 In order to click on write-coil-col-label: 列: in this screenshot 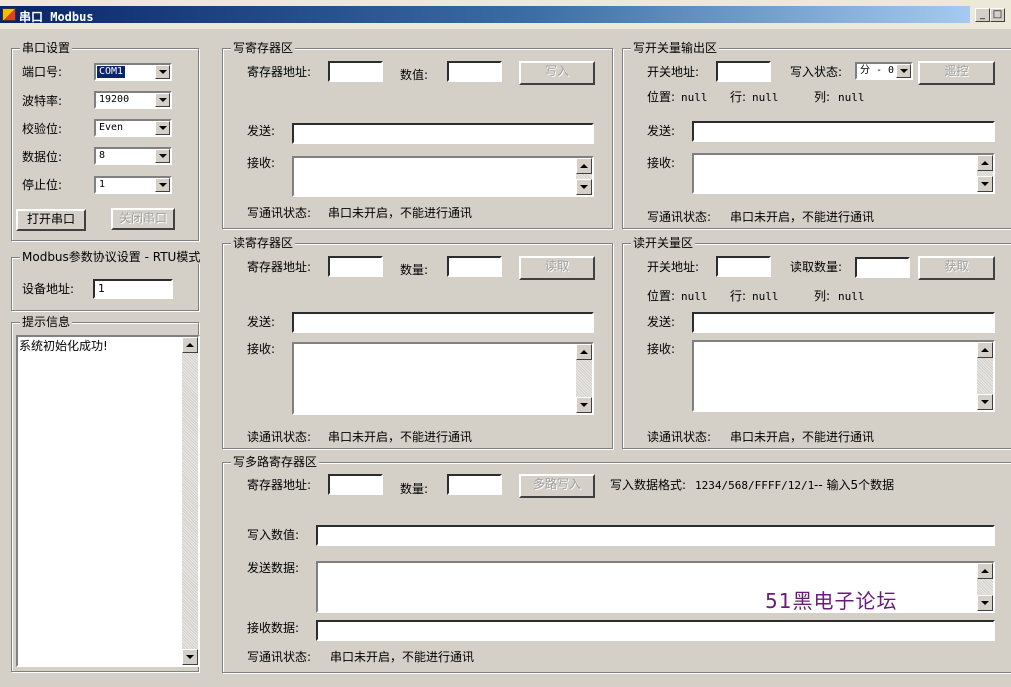, I will do `click(822, 97)`.